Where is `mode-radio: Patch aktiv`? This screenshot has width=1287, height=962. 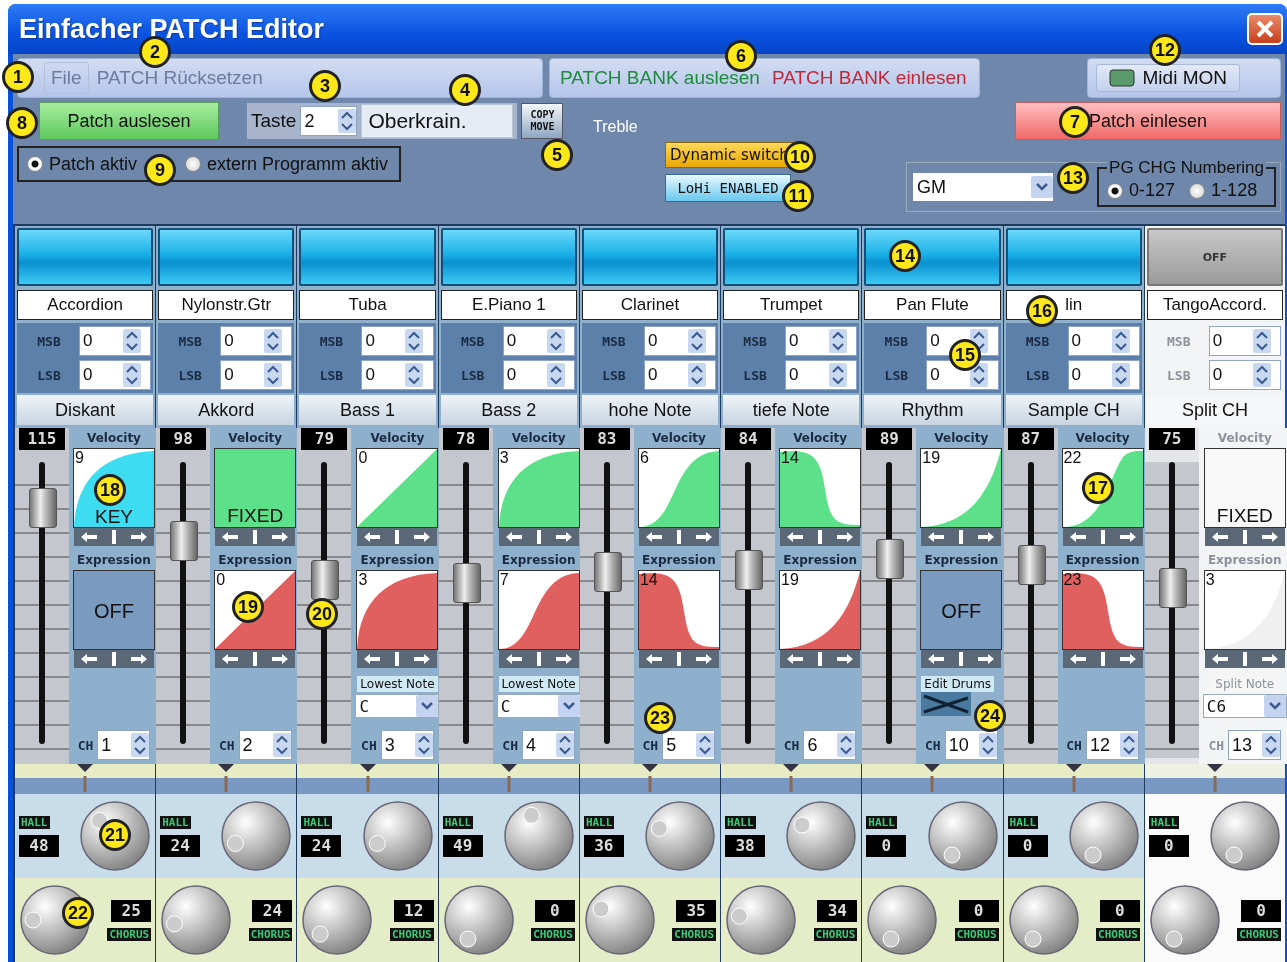 mode-radio: Patch aktiv is located at coordinates (82, 164).